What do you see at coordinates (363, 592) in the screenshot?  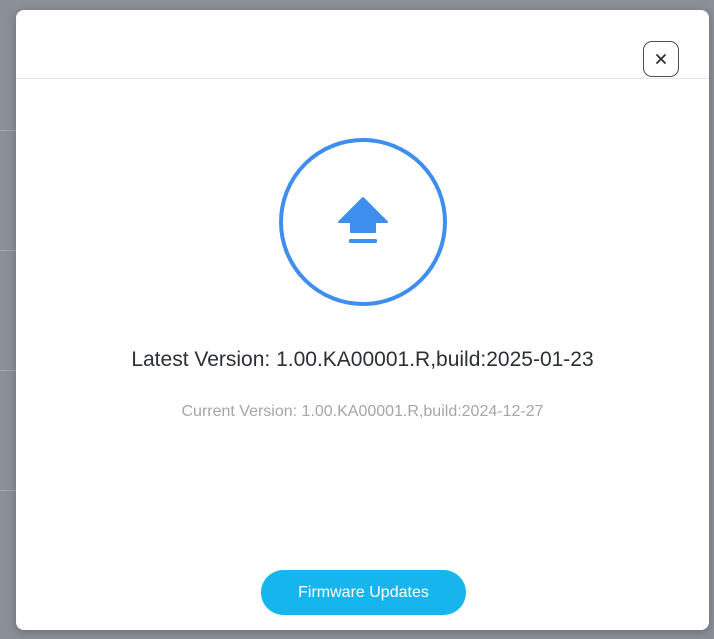 I see `firmware-updates-button: Firmware Updates` at bounding box center [363, 592].